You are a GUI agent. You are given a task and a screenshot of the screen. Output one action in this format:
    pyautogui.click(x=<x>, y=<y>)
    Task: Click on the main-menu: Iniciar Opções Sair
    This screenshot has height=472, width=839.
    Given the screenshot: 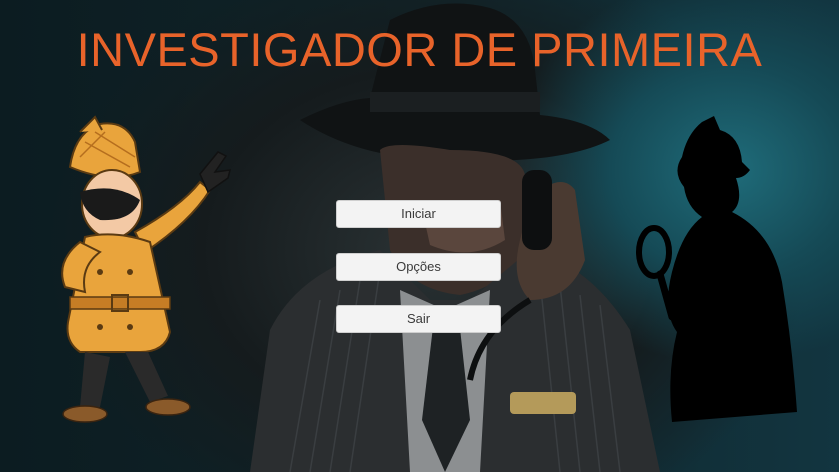 What is the action you would take?
    pyautogui.click(x=418, y=279)
    